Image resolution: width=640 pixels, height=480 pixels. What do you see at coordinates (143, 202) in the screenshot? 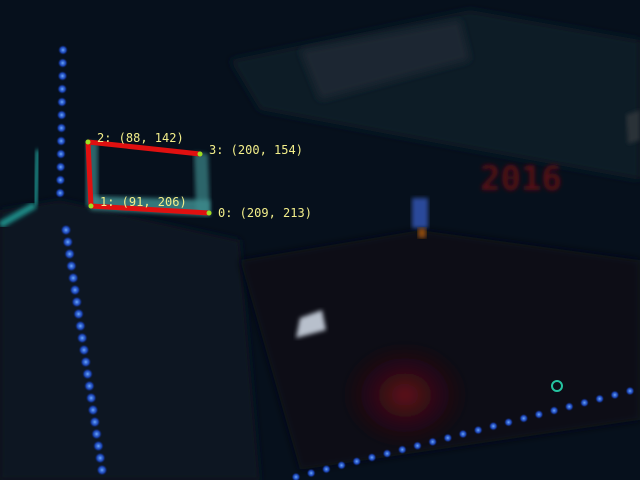
I see `annotation-label-1: 1: (91, 206)` at bounding box center [143, 202].